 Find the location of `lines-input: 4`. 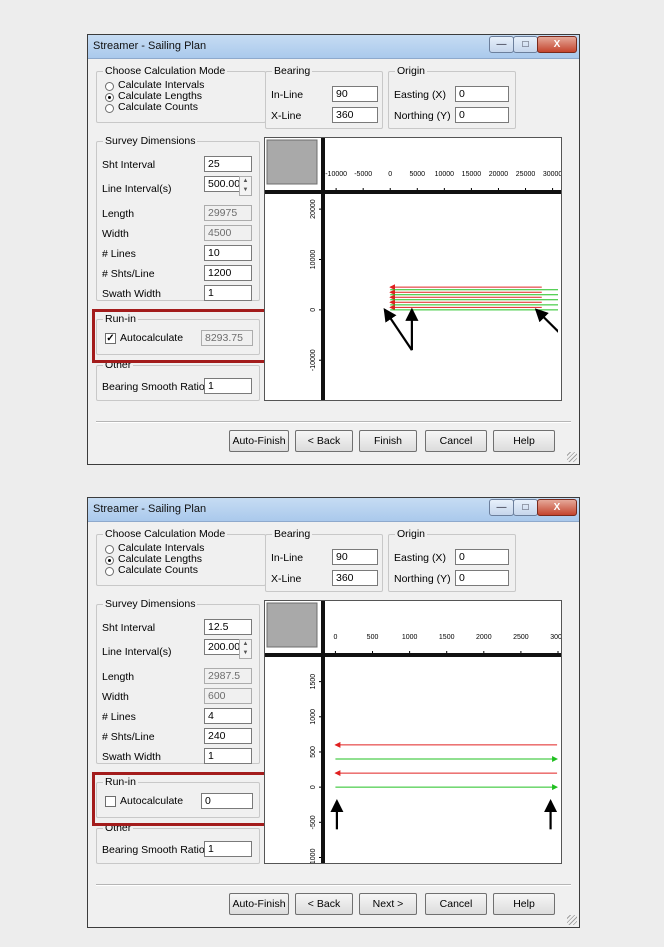

lines-input: 4 is located at coordinates (228, 716).